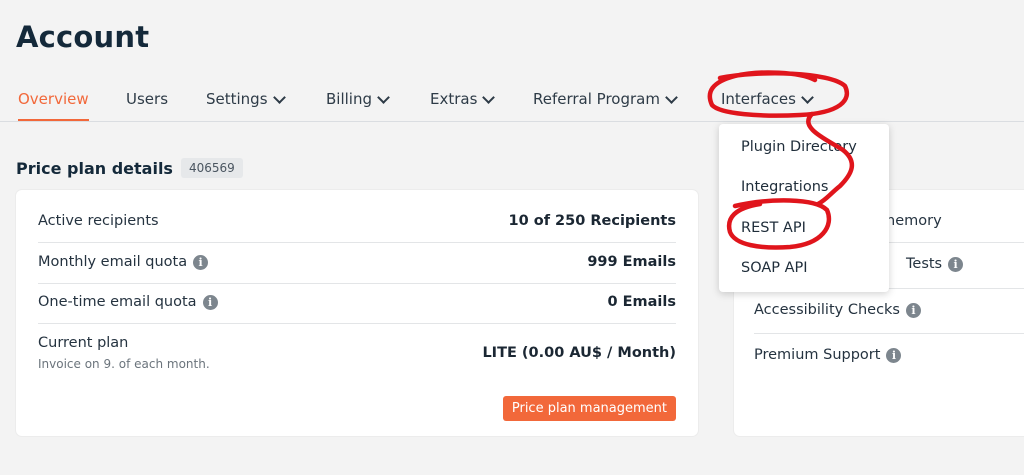 The height and width of the screenshot is (475, 1024). Describe the element at coordinates (774, 268) in the screenshot. I see `menu-item-soap-api: SOAP API` at that location.